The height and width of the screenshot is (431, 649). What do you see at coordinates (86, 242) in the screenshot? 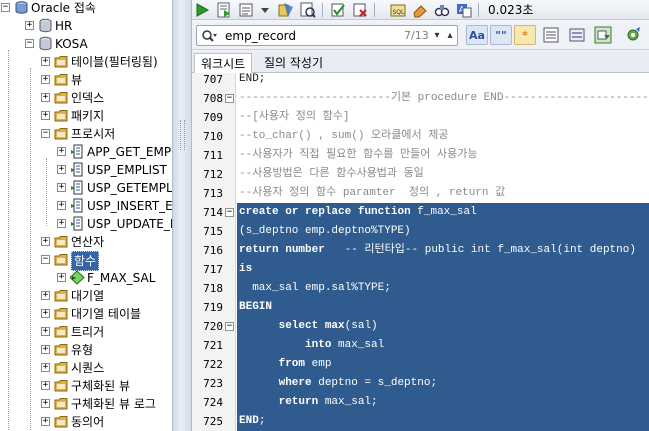
I see `tree-node: + 연산자` at bounding box center [86, 242].